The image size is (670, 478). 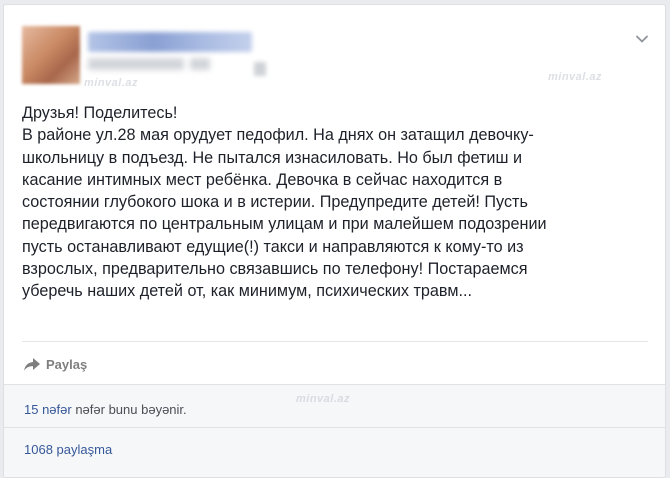 What do you see at coordinates (67, 364) in the screenshot?
I see `share-label: Paylaş` at bounding box center [67, 364].